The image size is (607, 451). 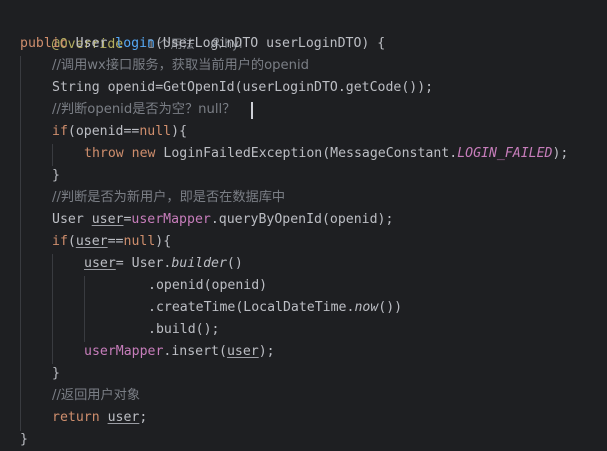 I want to click on code-text: ==, so click(x=115, y=241).